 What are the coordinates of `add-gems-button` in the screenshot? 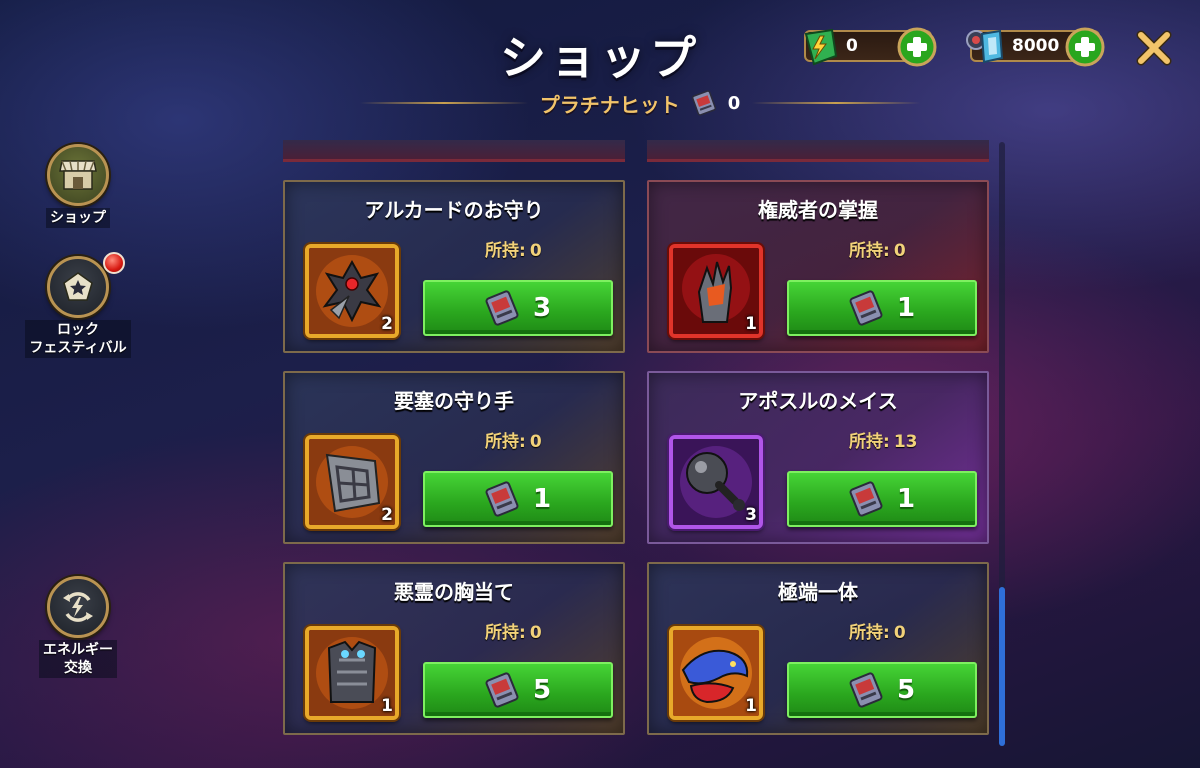 It's located at (1085, 47).